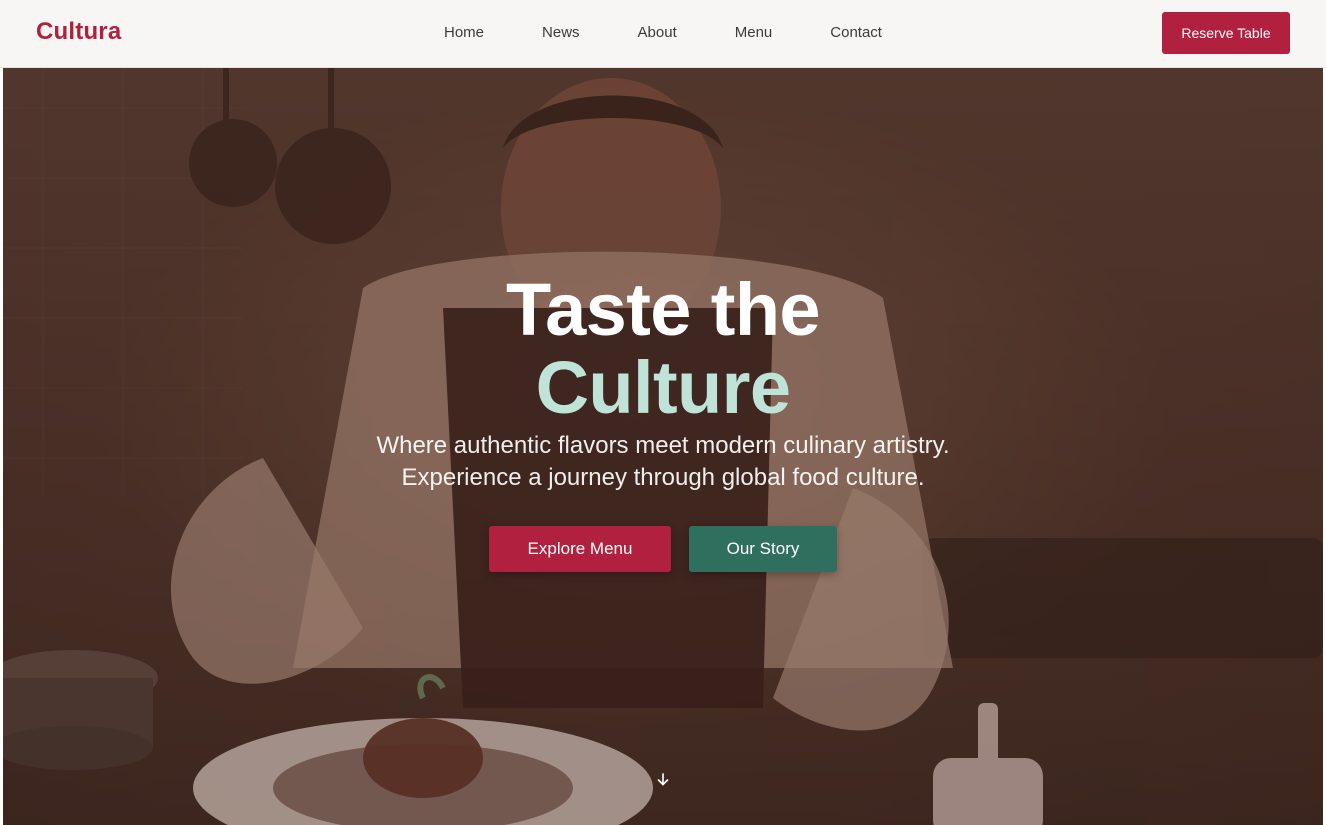 The height and width of the screenshot is (825, 1326). I want to click on nav-links: Home News About Menu Contact, so click(663, 32).